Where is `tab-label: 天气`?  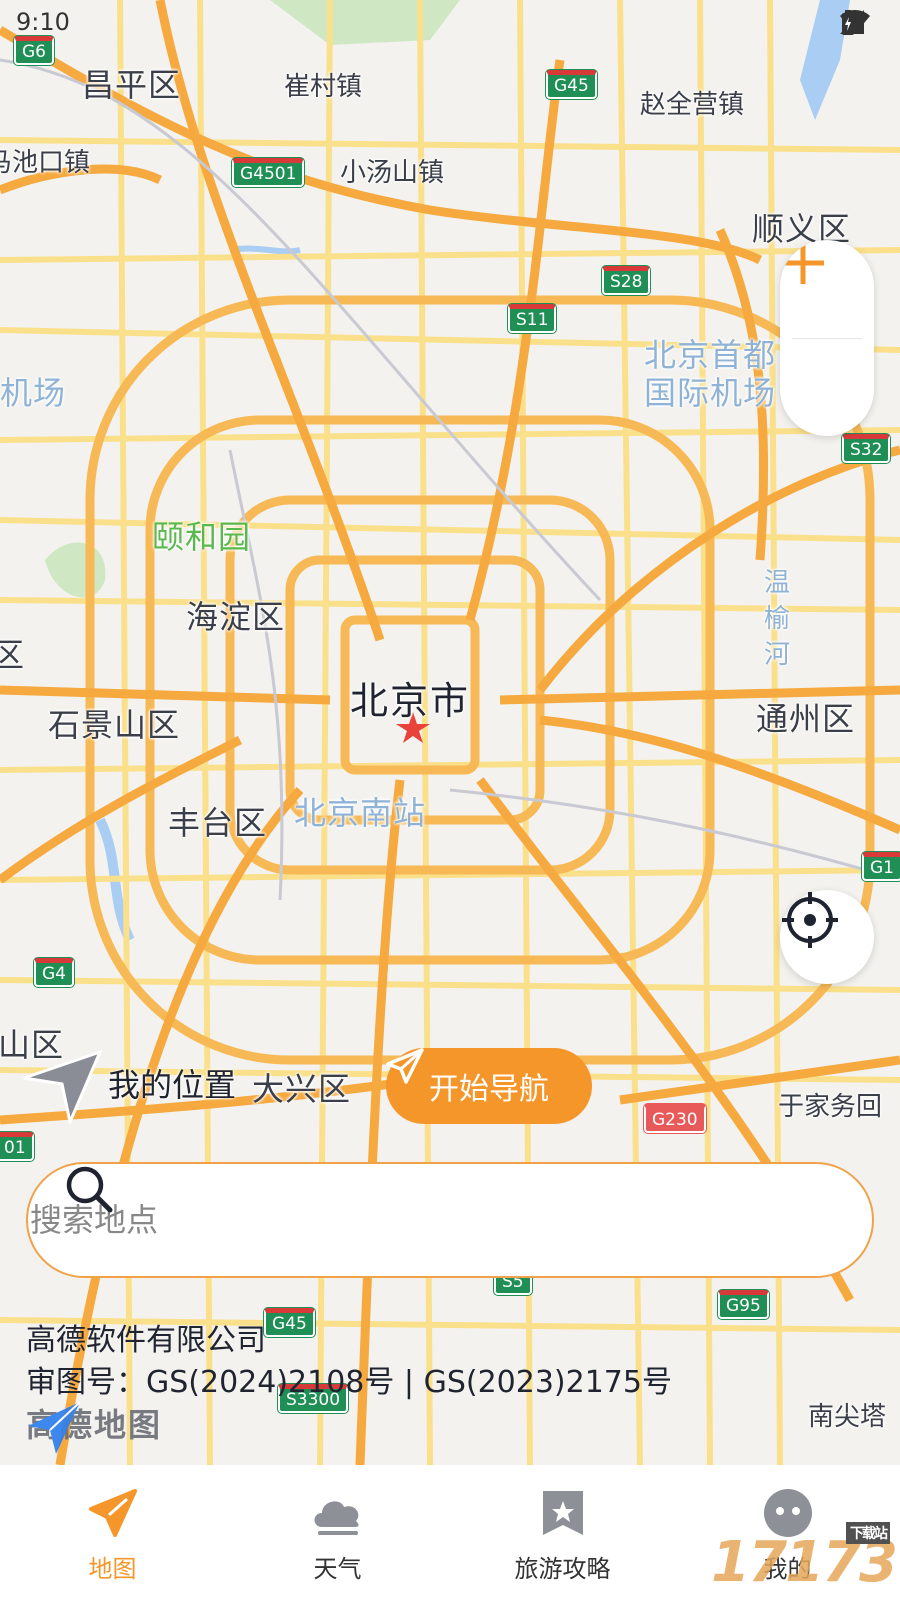 tab-label: 天气 is located at coordinates (337, 1569).